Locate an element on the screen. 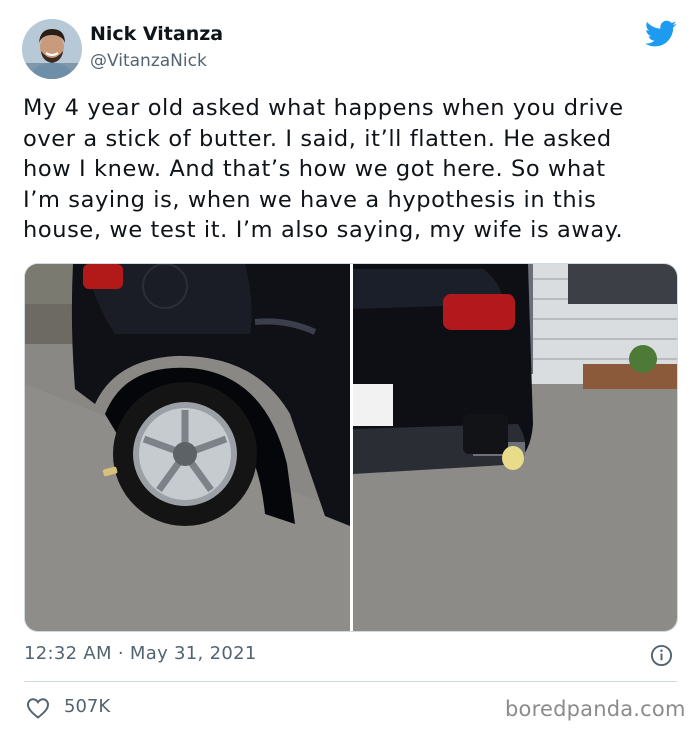 The width and height of the screenshot is (700, 734). tweet-timestamp: 12:32 AM · May 31, 2021 is located at coordinates (140, 653).